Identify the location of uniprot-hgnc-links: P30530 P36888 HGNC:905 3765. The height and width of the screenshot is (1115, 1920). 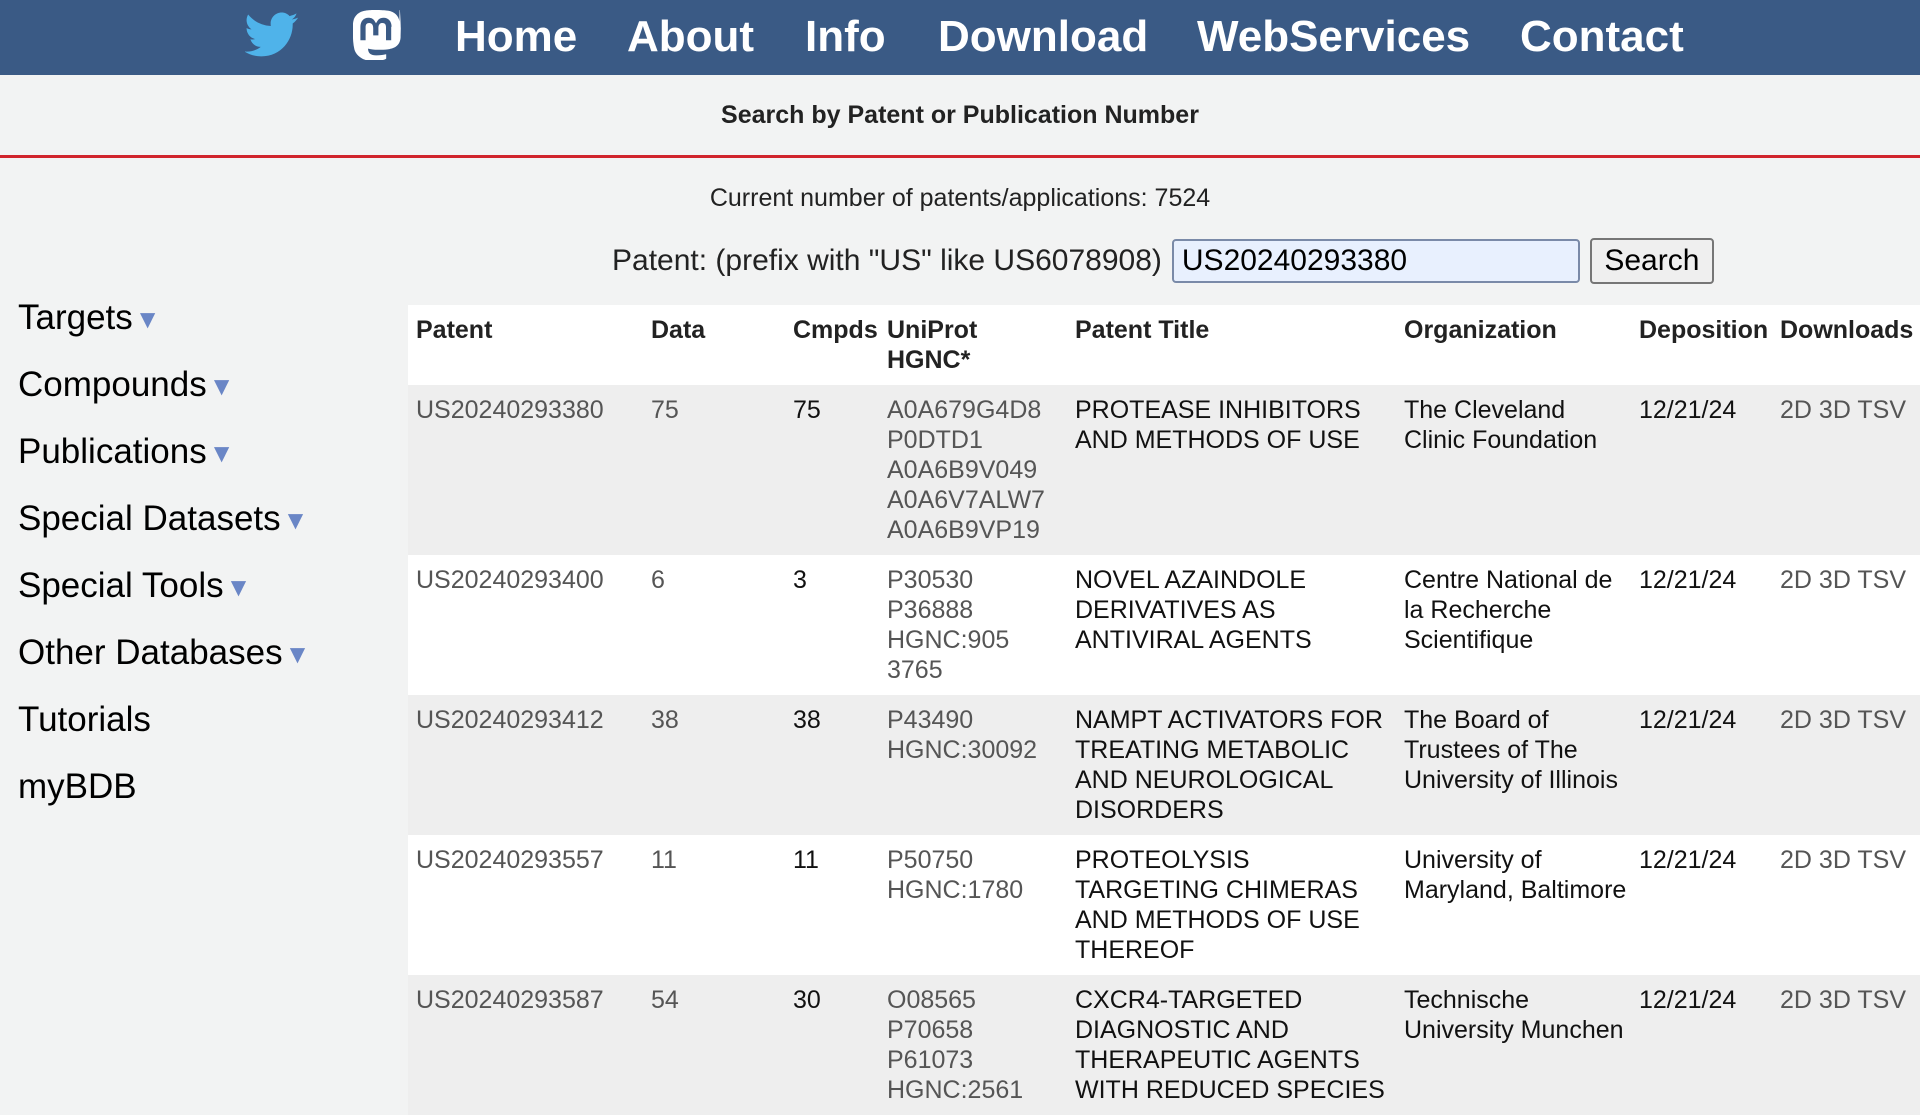
(973, 625).